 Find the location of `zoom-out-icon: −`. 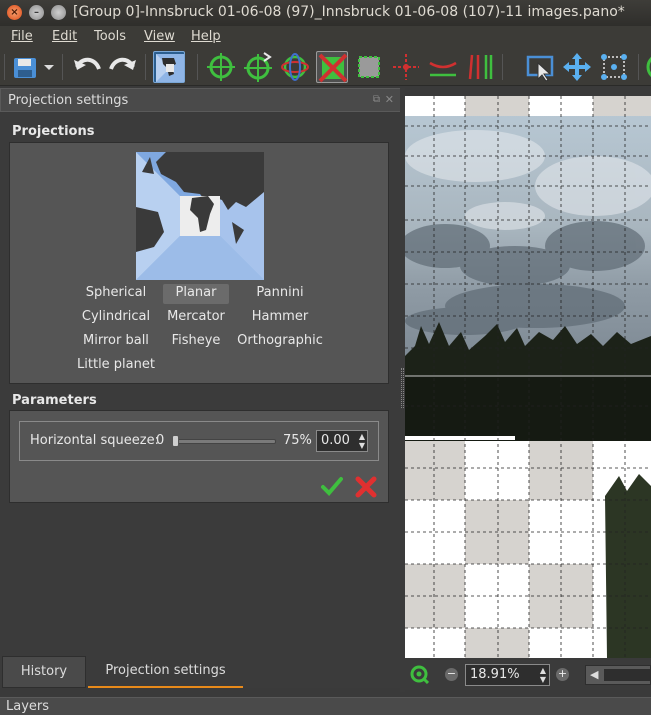

zoom-out-icon: − is located at coordinates (451, 674).